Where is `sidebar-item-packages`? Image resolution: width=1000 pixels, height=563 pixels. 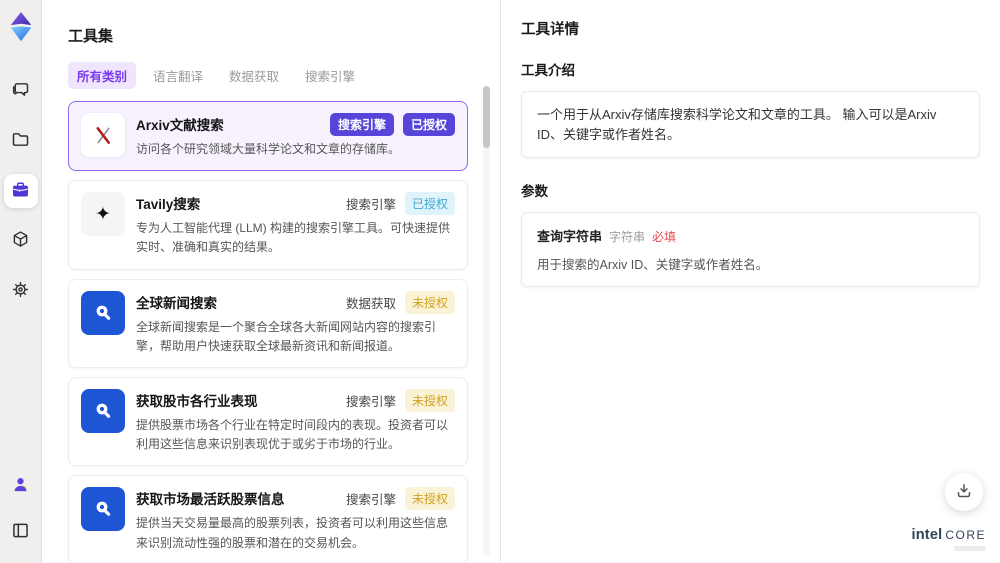 sidebar-item-packages is located at coordinates (21, 241).